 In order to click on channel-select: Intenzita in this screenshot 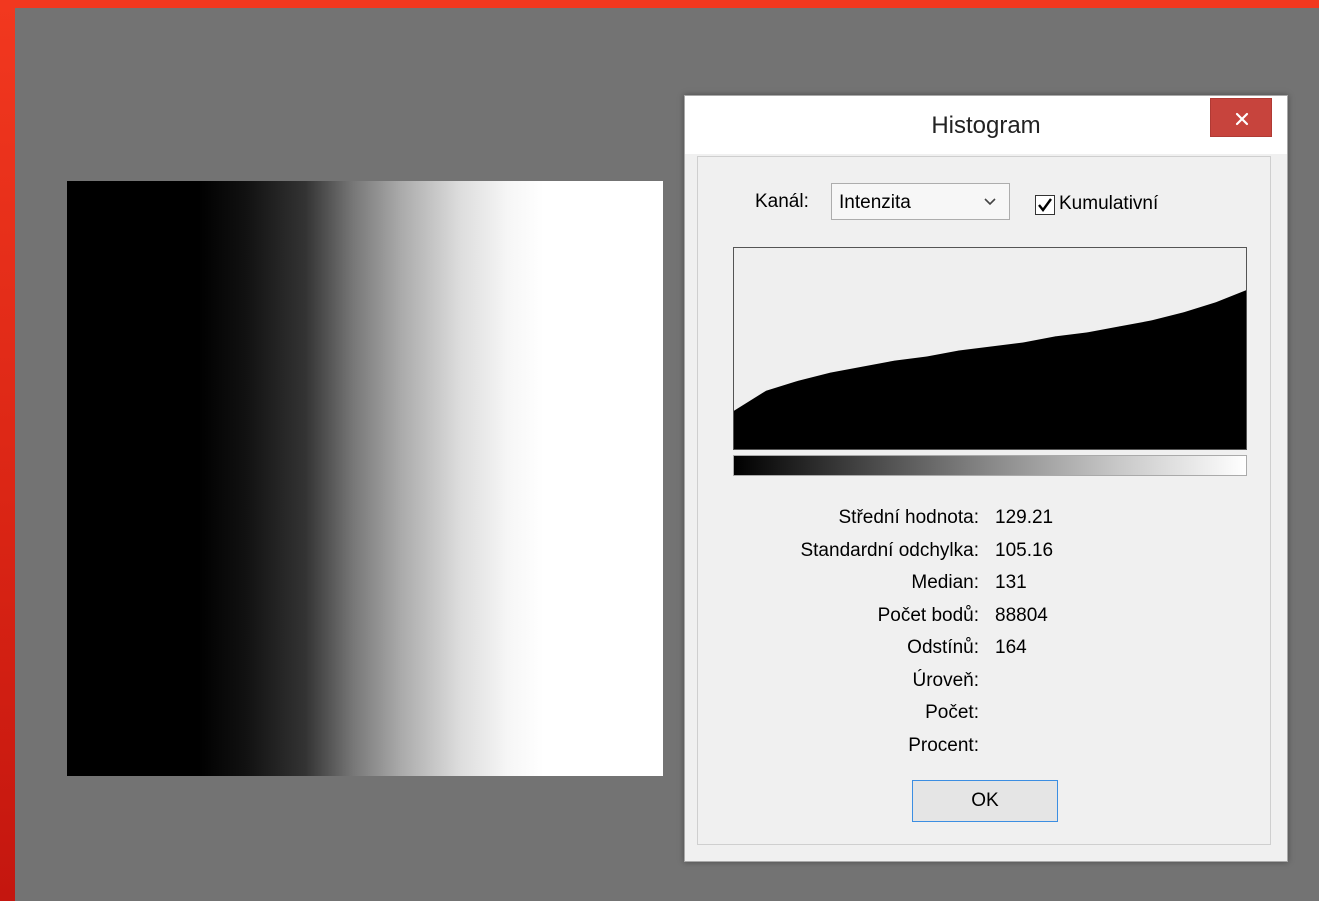, I will do `click(920, 201)`.